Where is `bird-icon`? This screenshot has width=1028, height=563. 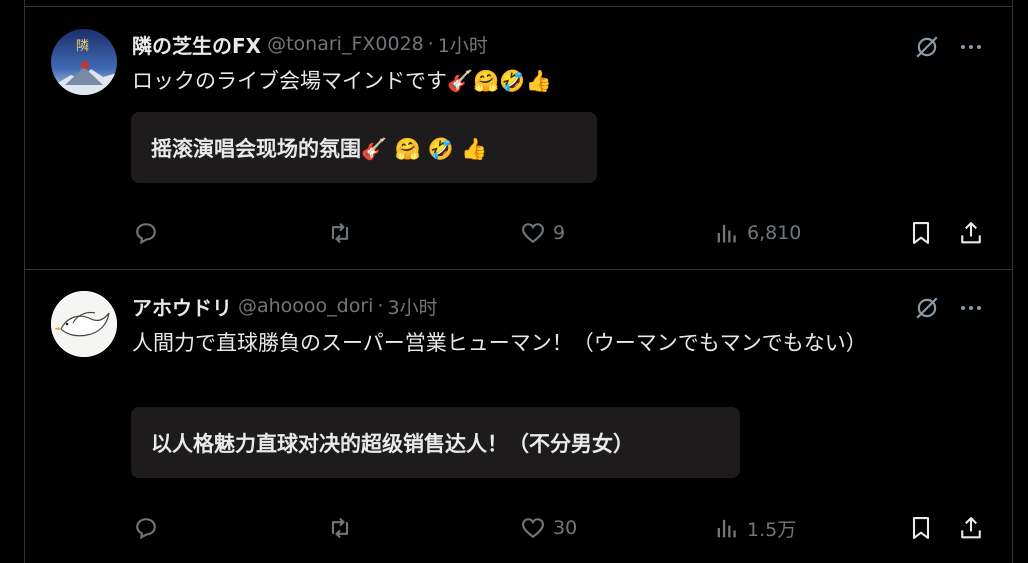
bird-icon is located at coordinates (84, 324).